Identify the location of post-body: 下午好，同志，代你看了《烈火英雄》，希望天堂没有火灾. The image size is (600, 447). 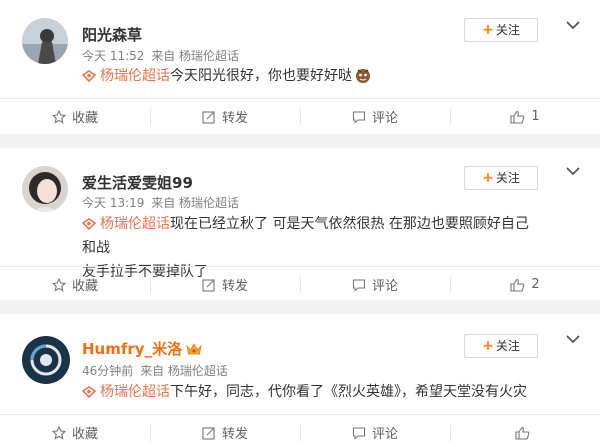
(348, 392).